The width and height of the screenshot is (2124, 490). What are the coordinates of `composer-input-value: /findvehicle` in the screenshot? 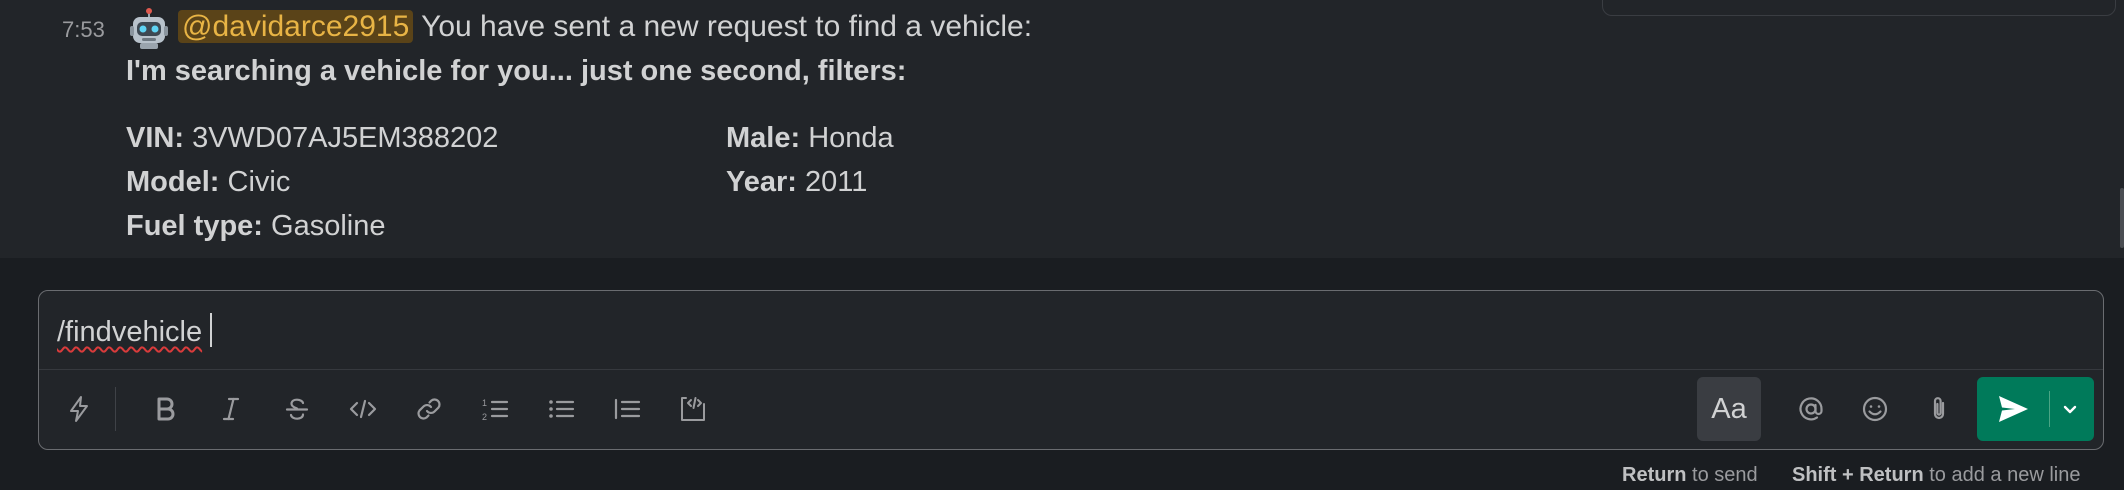 It's located at (129, 332).